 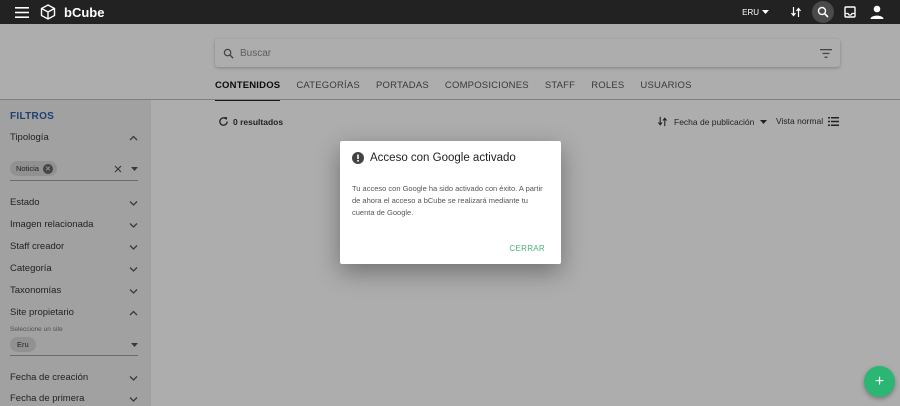 I want to click on top-app-bar: bCube ERU, so click(x=450, y=12).